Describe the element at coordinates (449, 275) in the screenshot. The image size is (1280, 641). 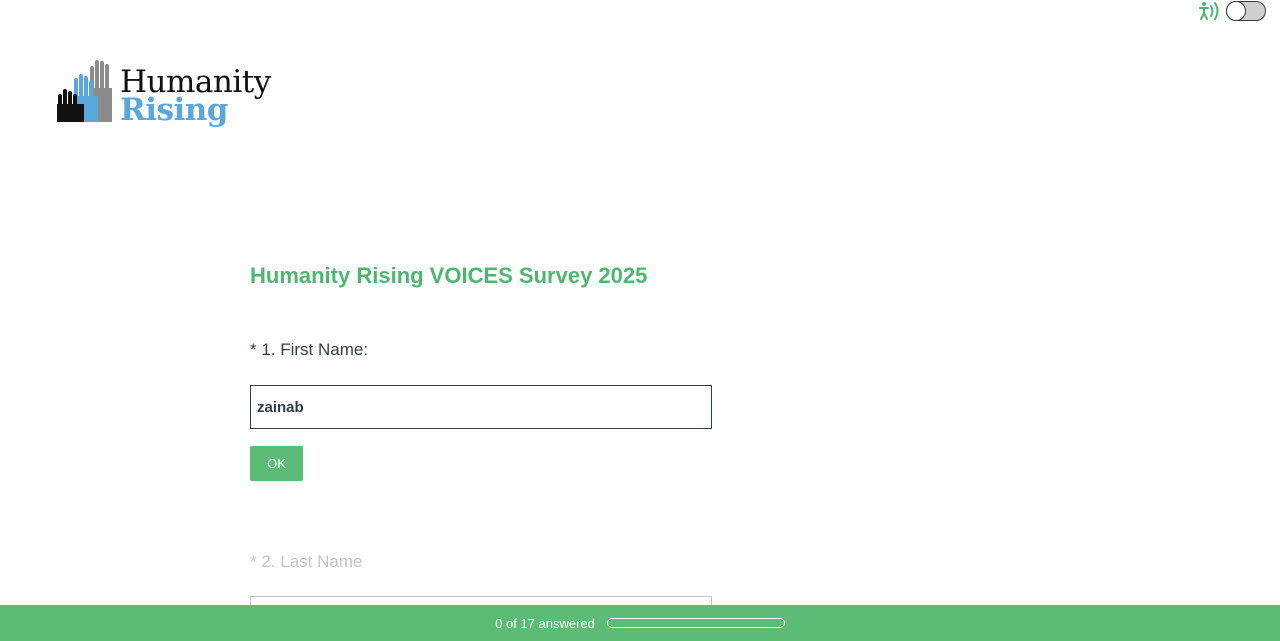
I see `survey-title: Humanity Rising VOICES Survey 2025` at that location.